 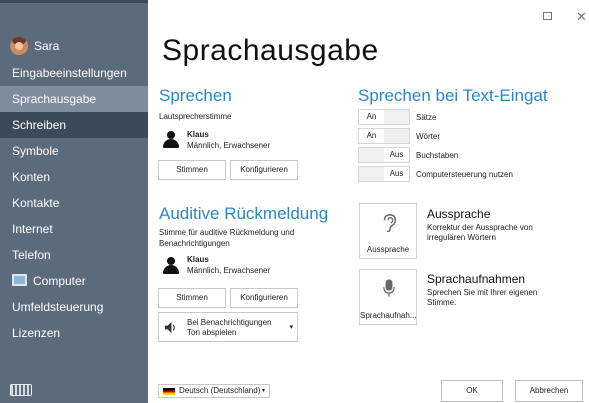 I want to click on speaker-icon, so click(x=169, y=327).